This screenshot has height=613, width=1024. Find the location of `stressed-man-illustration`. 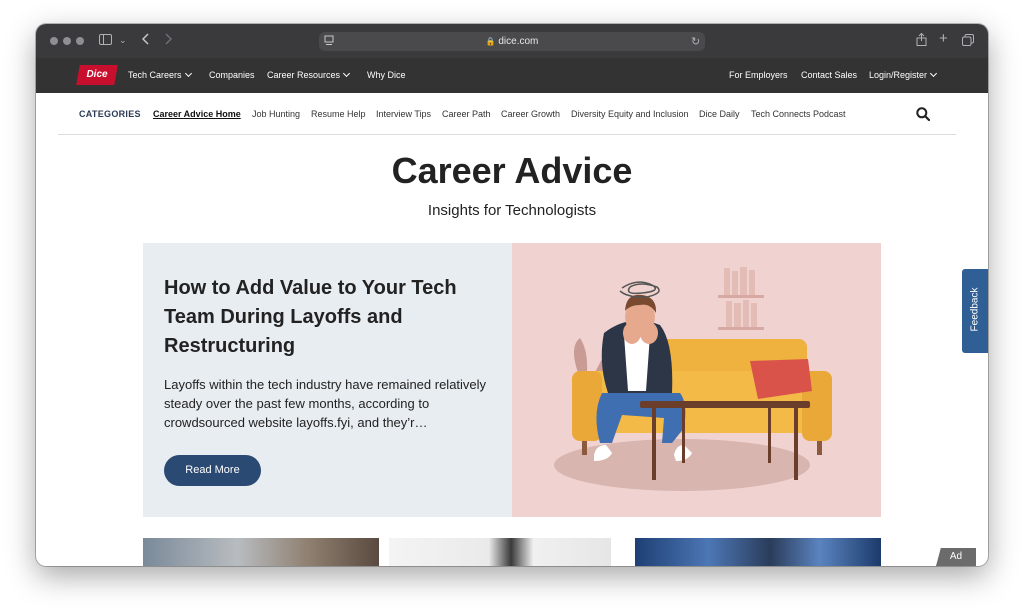

stressed-man-illustration is located at coordinates (693, 379).